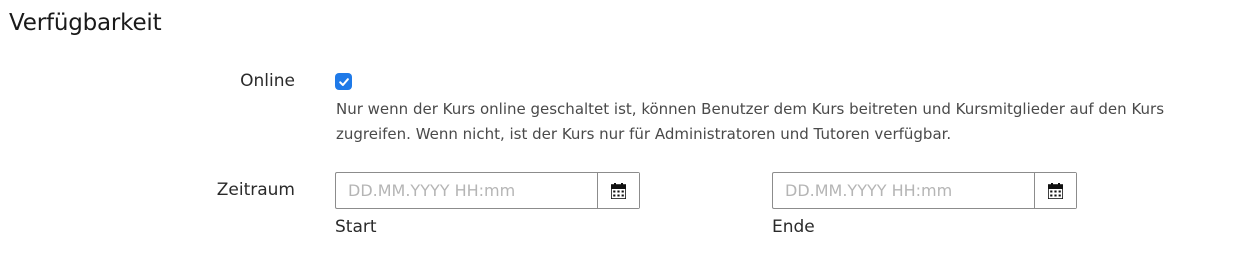 The height and width of the screenshot is (262, 1238). What do you see at coordinates (356, 227) in the screenshot?
I see `start-date-caption: Start` at bounding box center [356, 227].